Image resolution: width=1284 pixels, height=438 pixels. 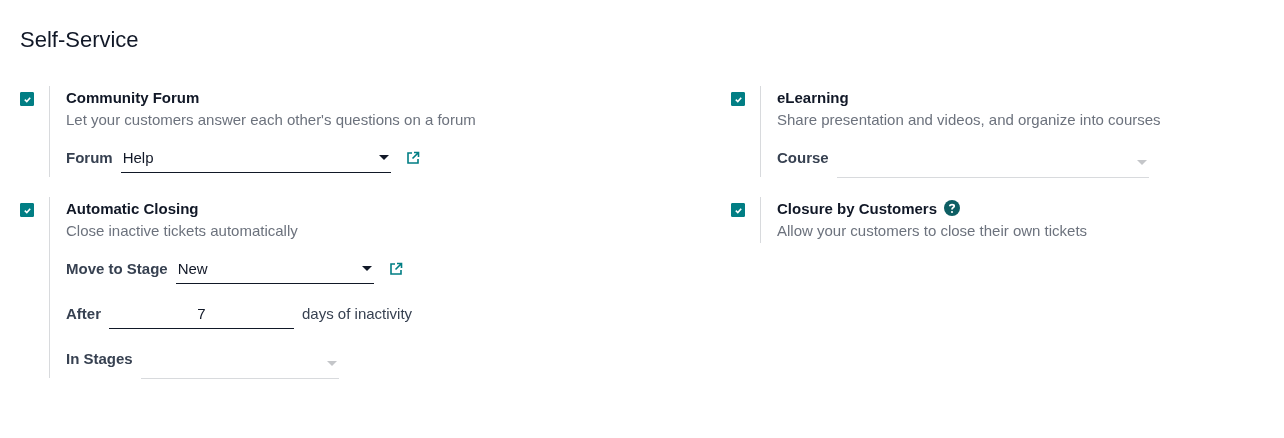 I want to click on setting-title: Community Forum, so click(x=133, y=97).